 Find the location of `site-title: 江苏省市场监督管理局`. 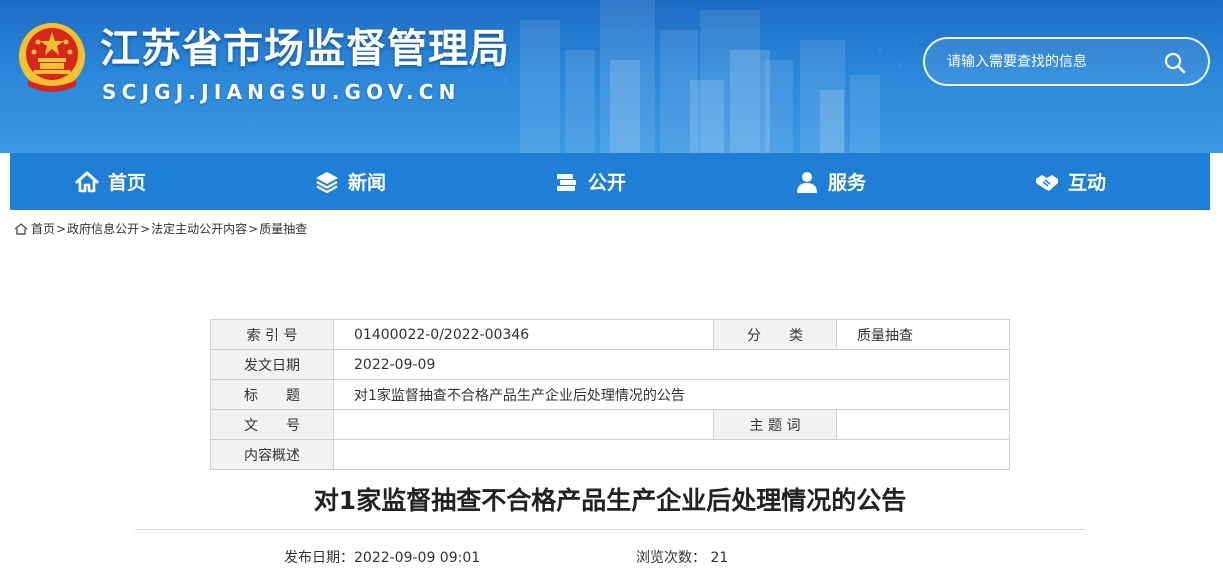

site-title: 江苏省市场监督管理局 is located at coordinates (305, 49).